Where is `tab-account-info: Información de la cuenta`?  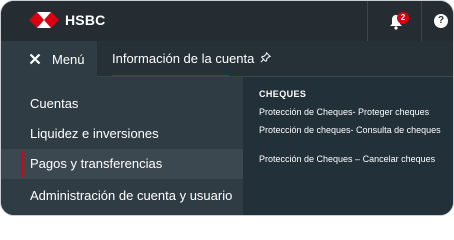
tab-account-info: Información de la cuenta is located at coordinates (192, 64).